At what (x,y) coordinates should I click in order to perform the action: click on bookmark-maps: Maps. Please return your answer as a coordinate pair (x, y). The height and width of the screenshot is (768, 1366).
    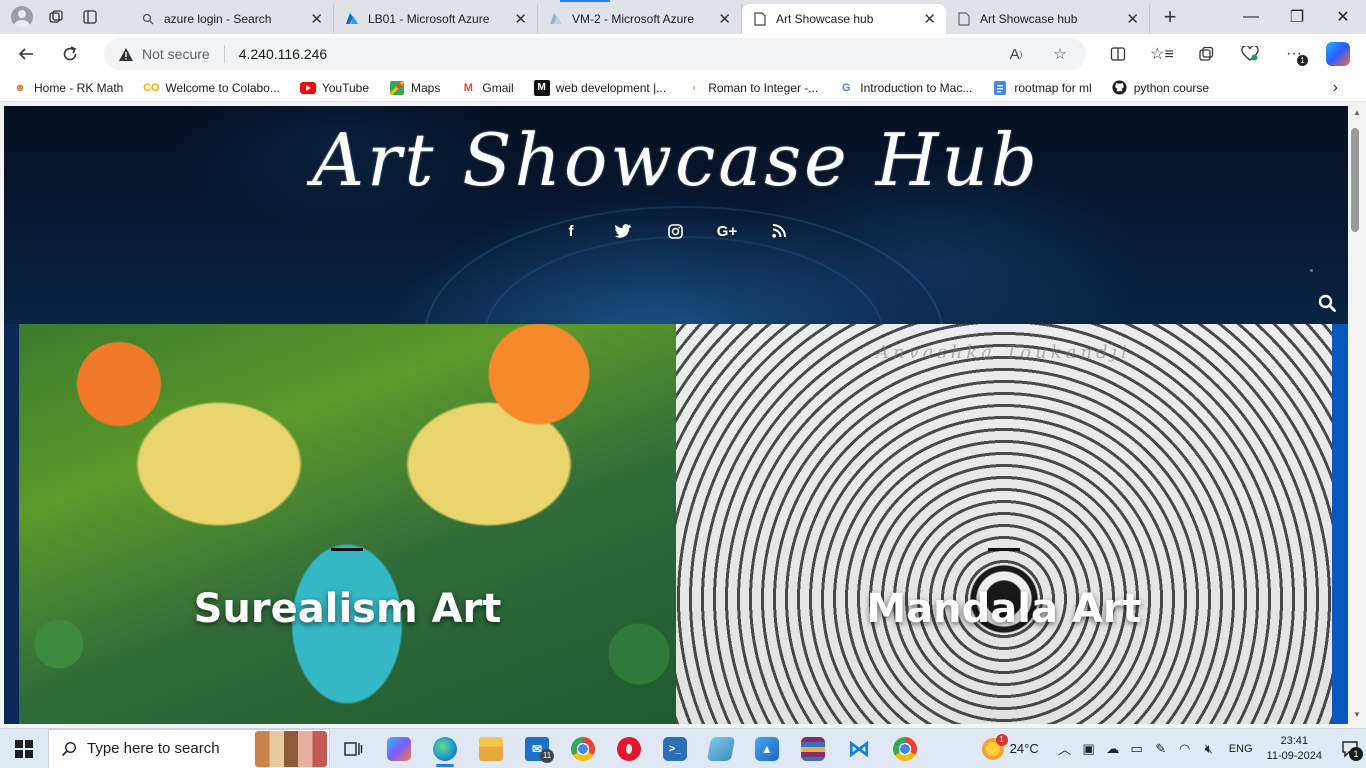
    Looking at the image, I should click on (414, 88).